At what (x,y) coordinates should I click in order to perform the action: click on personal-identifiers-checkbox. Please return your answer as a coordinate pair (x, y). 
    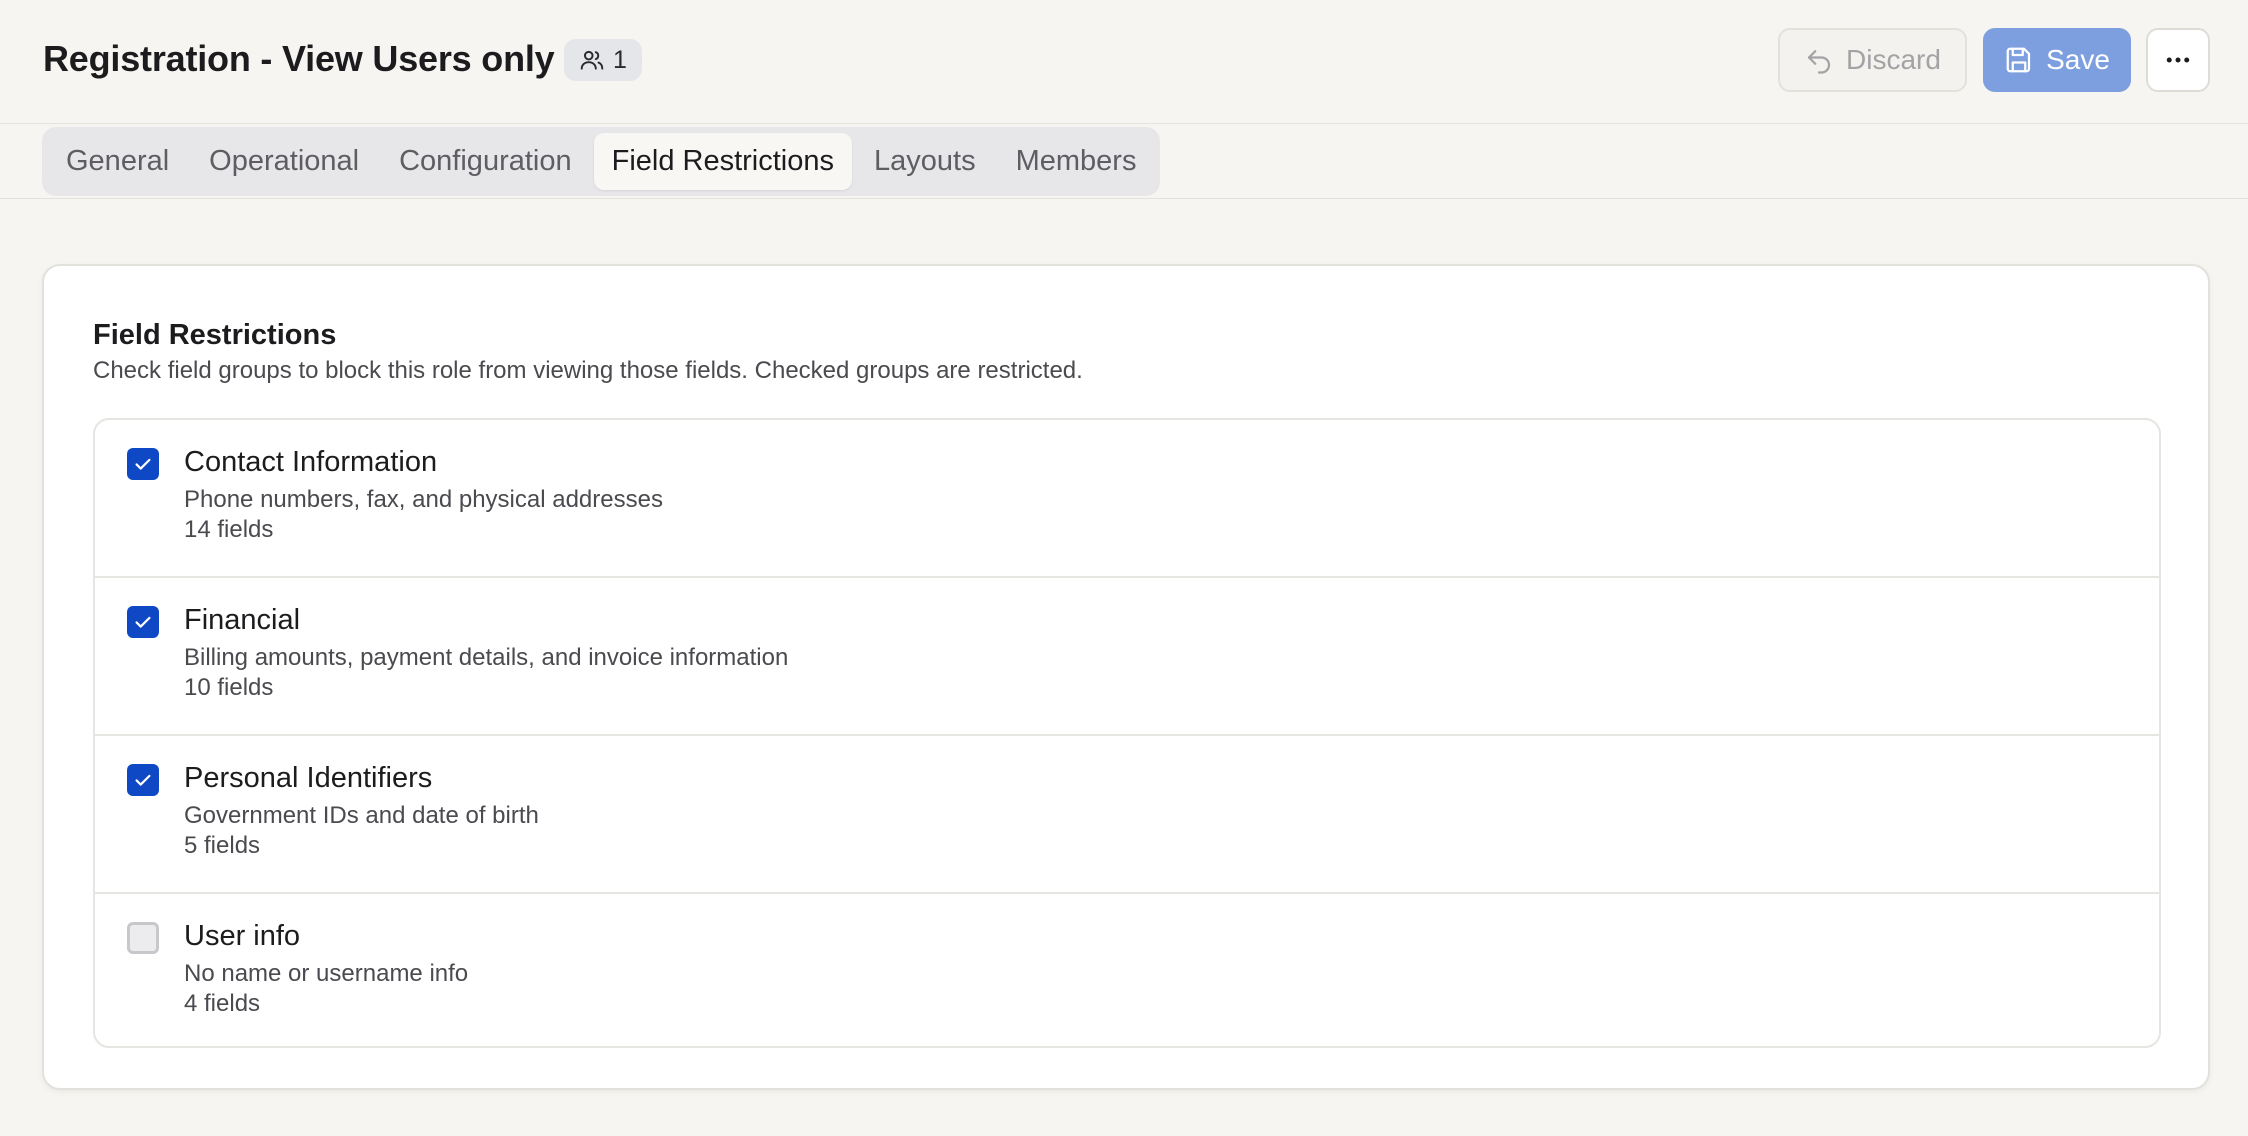
    Looking at the image, I should click on (143, 780).